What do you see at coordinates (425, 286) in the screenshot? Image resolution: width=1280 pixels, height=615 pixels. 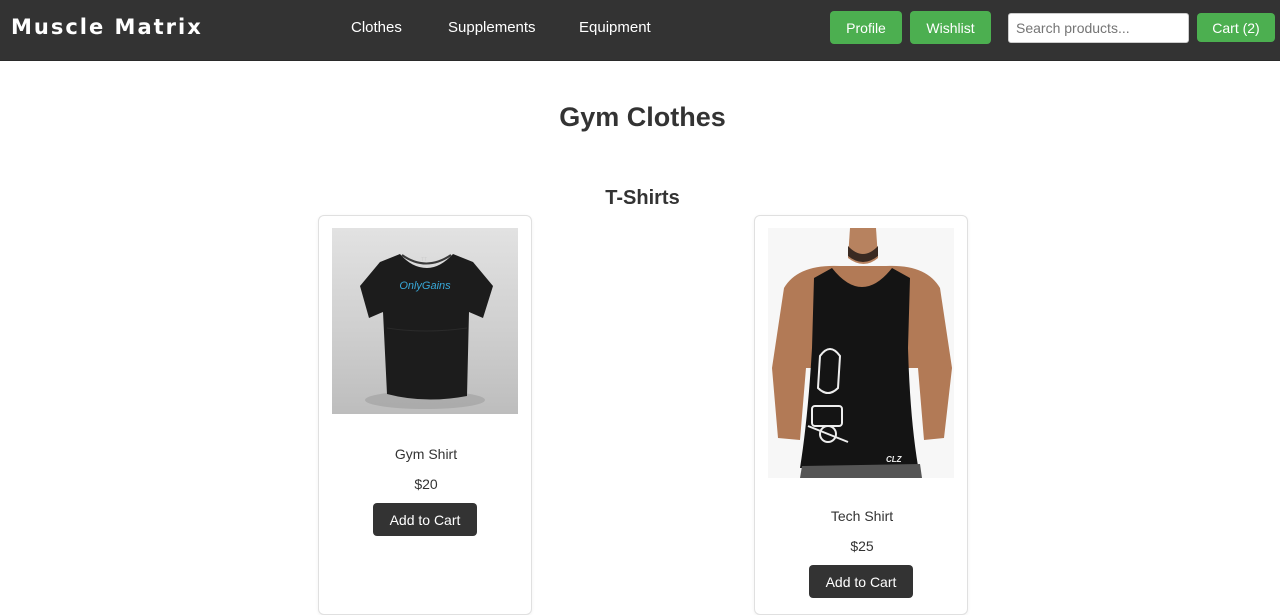 I see `tshirt-print-text: OnlyGains` at bounding box center [425, 286].